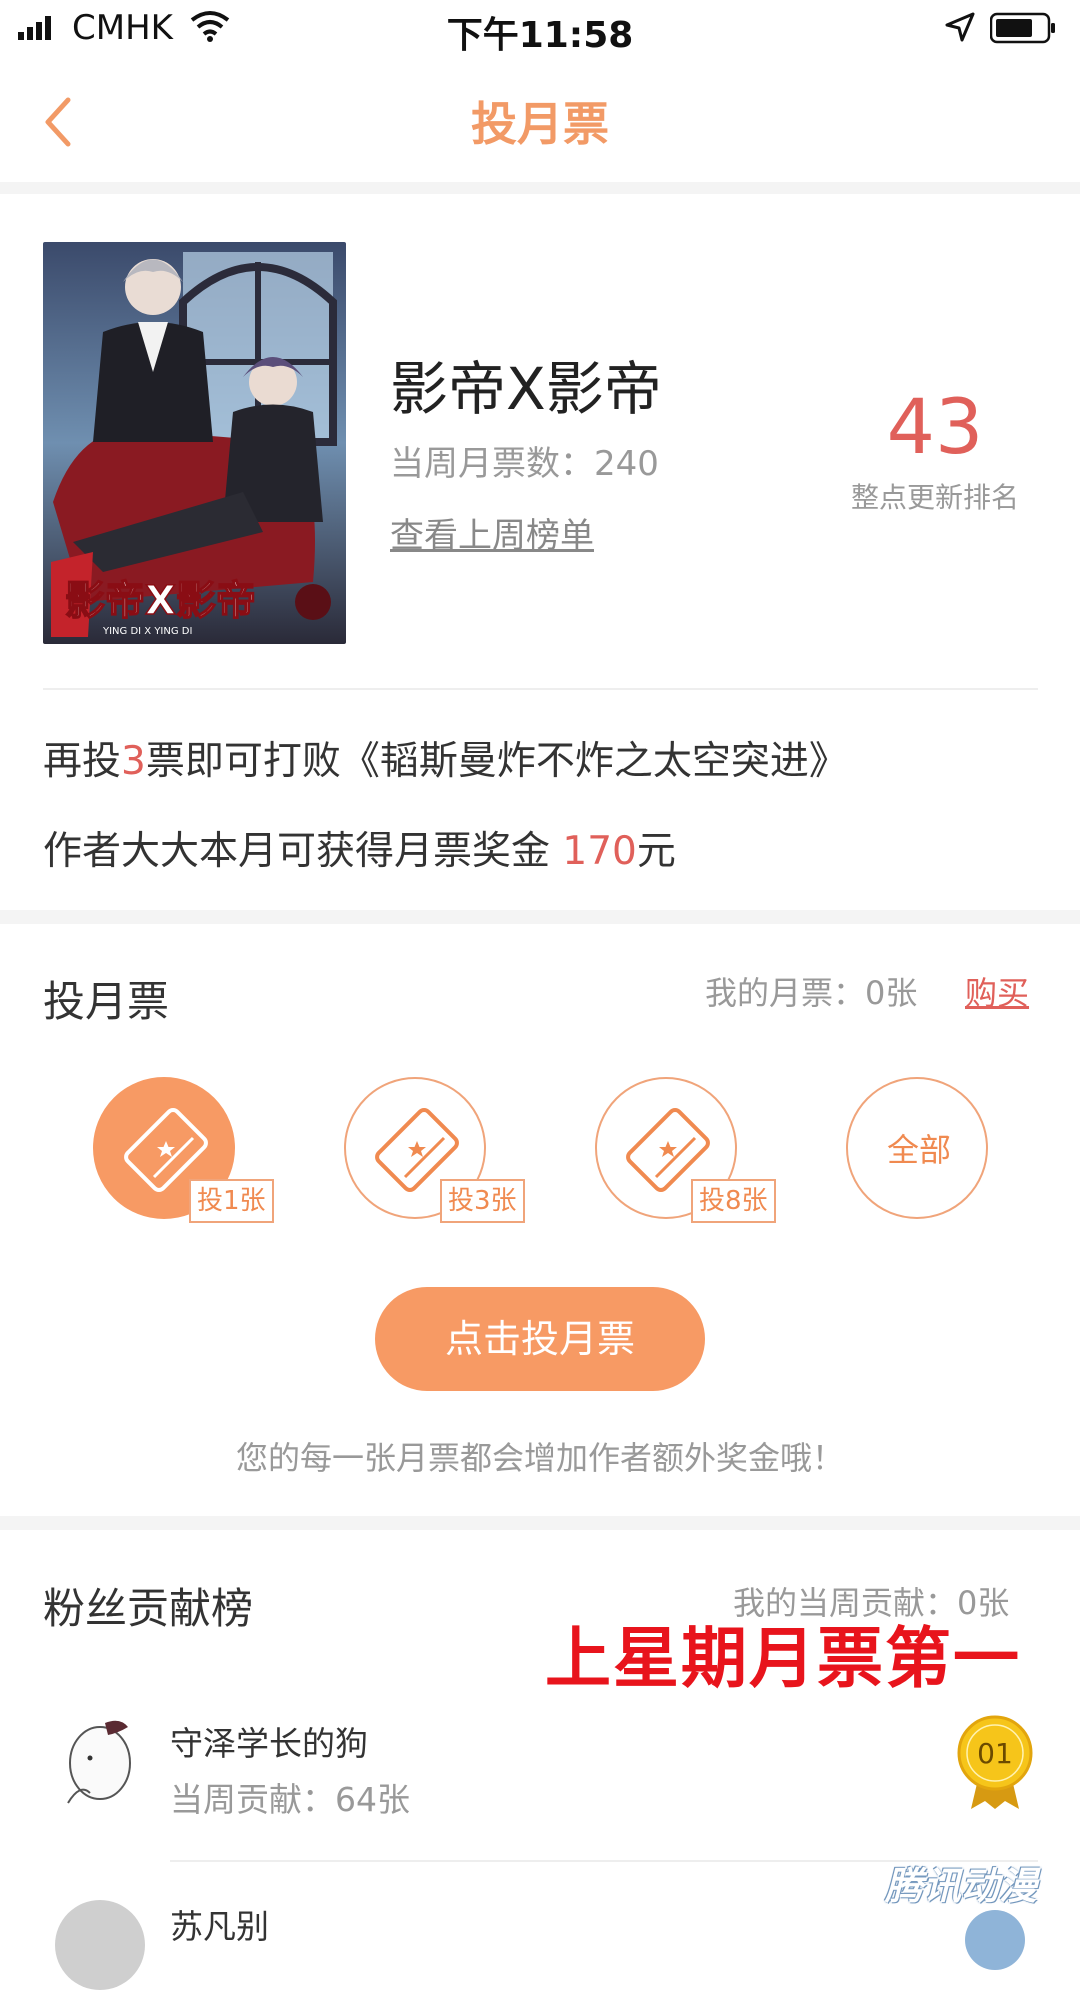 This screenshot has width=1080, height=1990. I want to click on vote-option-label: 投1张, so click(231, 1201).